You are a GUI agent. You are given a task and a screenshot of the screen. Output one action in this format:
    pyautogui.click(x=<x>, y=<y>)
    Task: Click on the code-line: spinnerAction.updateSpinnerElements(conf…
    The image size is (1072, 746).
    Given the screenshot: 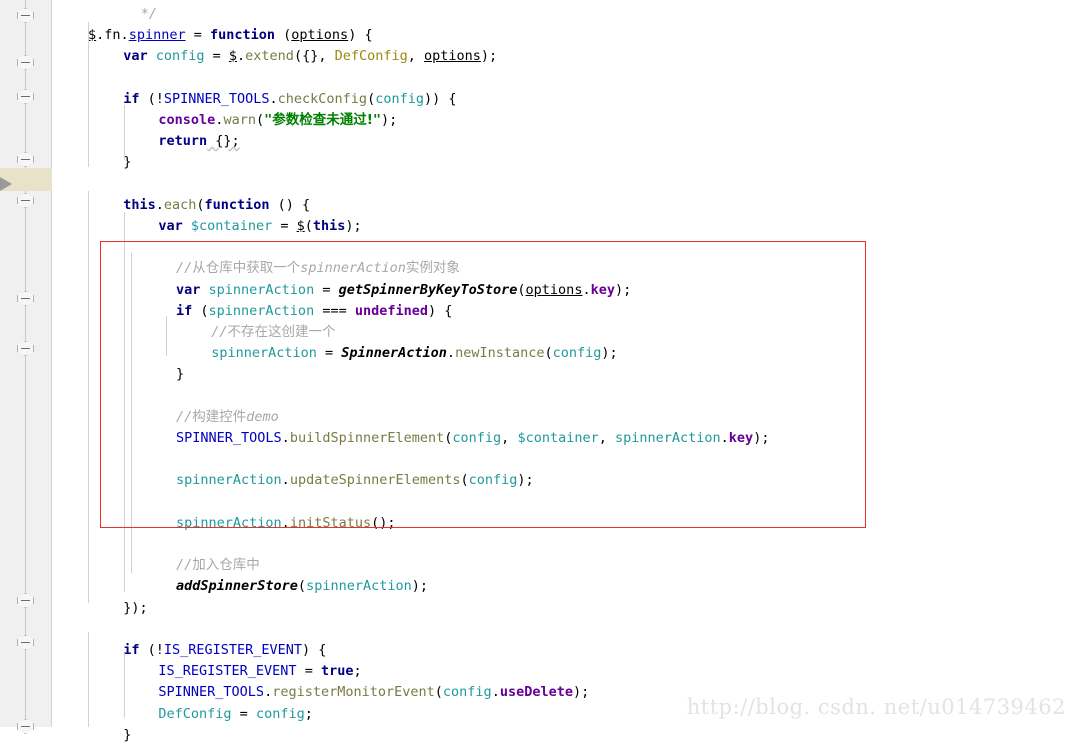 What is the action you would take?
    pyautogui.click(x=562, y=480)
    